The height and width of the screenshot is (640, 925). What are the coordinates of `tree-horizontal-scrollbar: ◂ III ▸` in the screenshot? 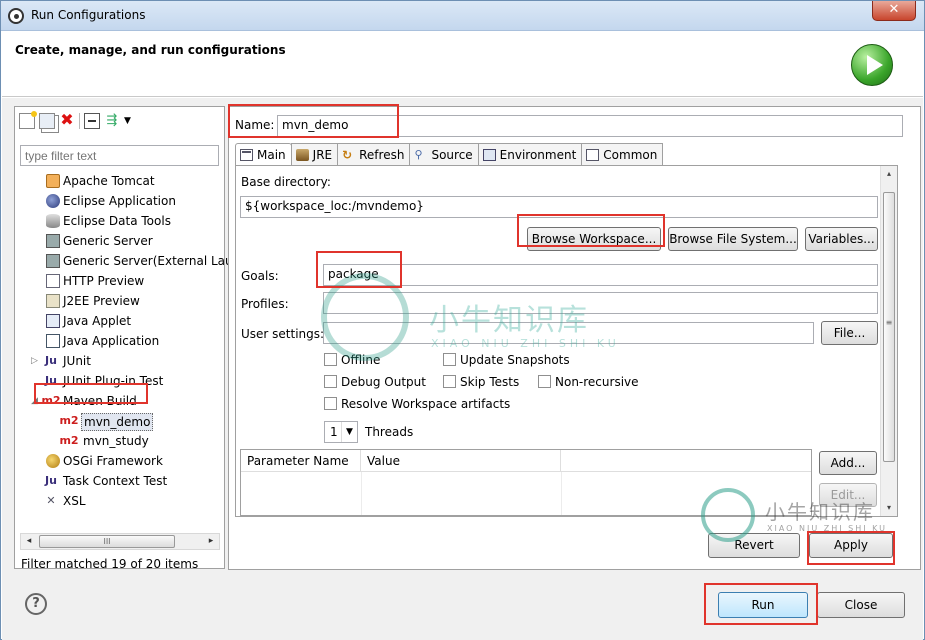 It's located at (120, 541).